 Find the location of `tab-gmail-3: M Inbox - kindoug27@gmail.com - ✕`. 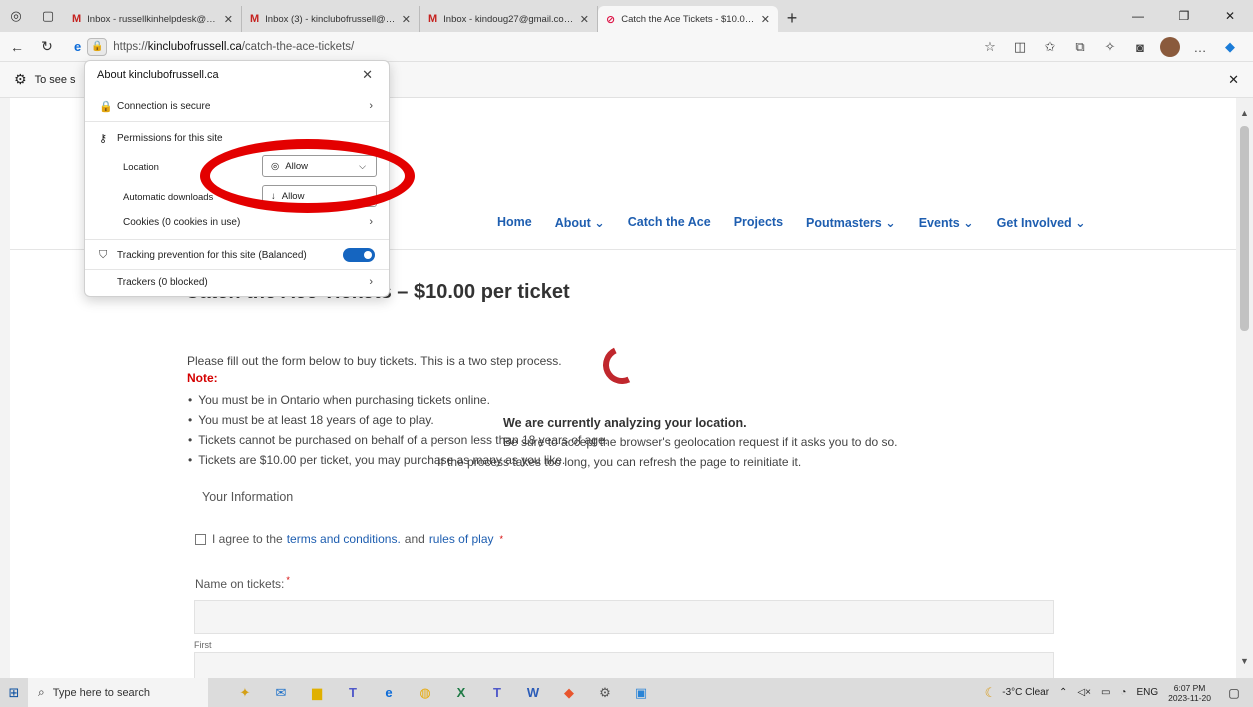

tab-gmail-3: M Inbox - kindoug27@gmail.com - ✕ is located at coordinates (509, 19).